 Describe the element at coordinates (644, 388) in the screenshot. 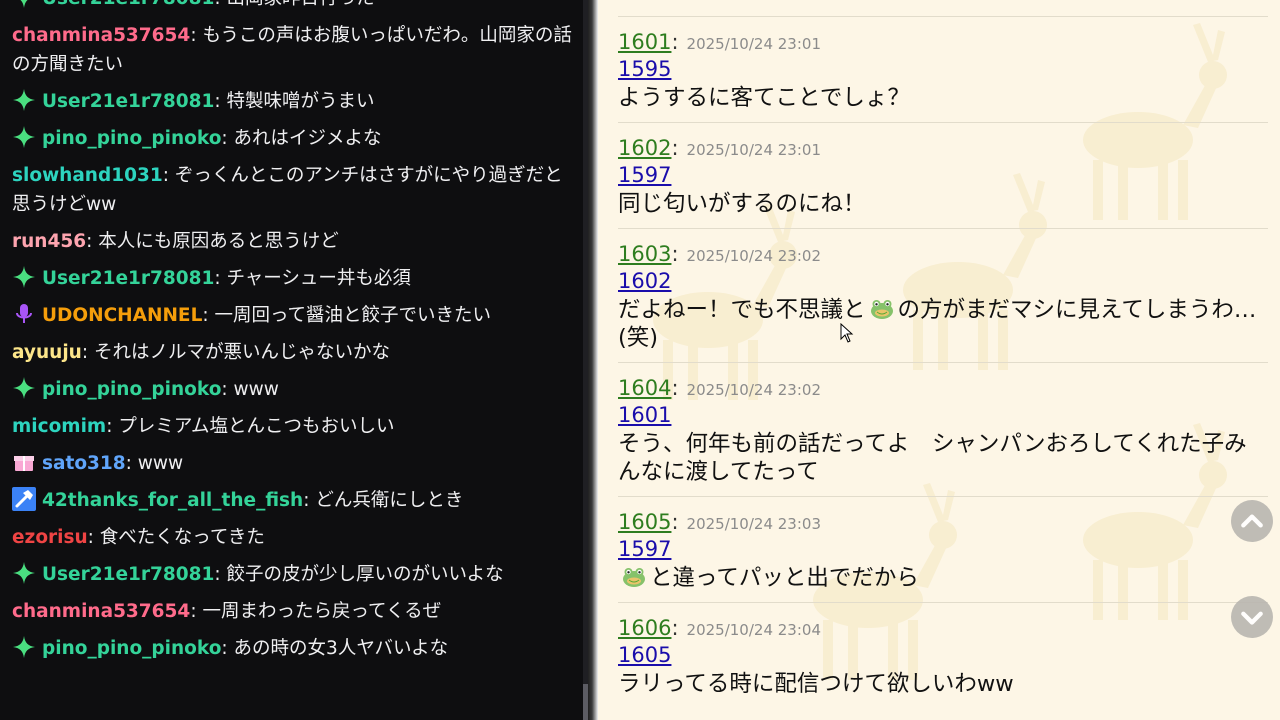

I see `post-number-link: 1604` at that location.